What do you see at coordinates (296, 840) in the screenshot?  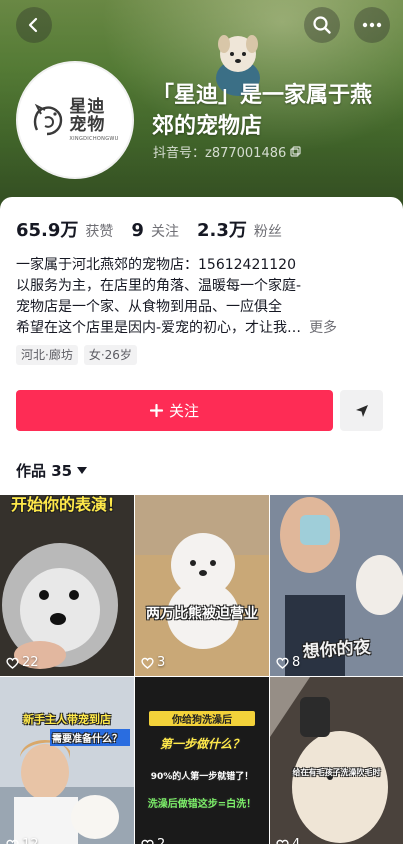 I see `like-count-value: 4` at bounding box center [296, 840].